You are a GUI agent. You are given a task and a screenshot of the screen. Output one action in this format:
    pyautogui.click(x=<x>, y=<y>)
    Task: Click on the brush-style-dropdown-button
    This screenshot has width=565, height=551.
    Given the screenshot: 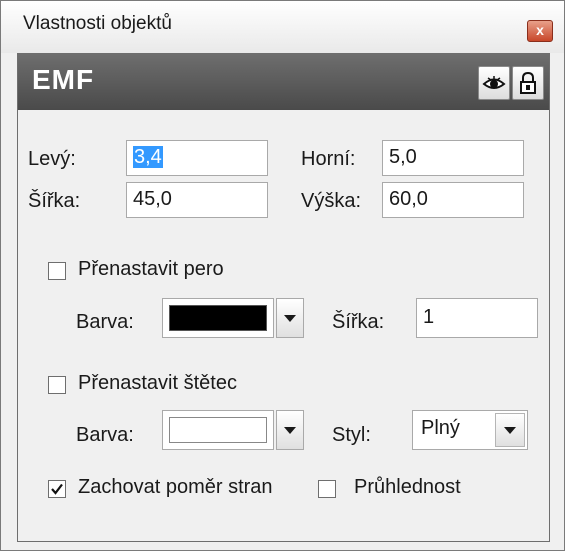 What is the action you would take?
    pyautogui.click(x=510, y=430)
    